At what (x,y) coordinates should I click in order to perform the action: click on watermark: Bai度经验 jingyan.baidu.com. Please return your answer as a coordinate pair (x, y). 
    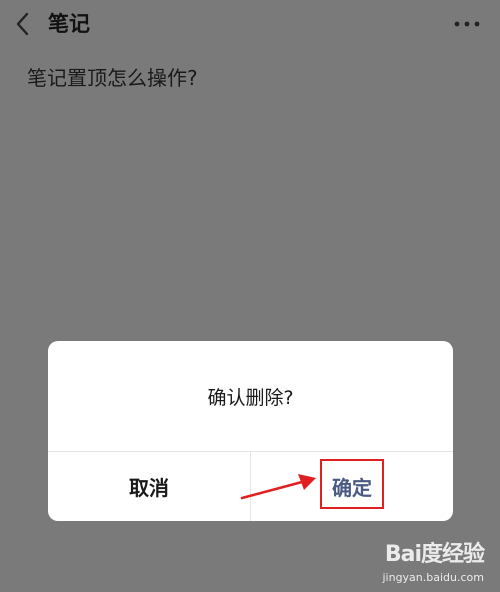
    Looking at the image, I should click on (424, 560).